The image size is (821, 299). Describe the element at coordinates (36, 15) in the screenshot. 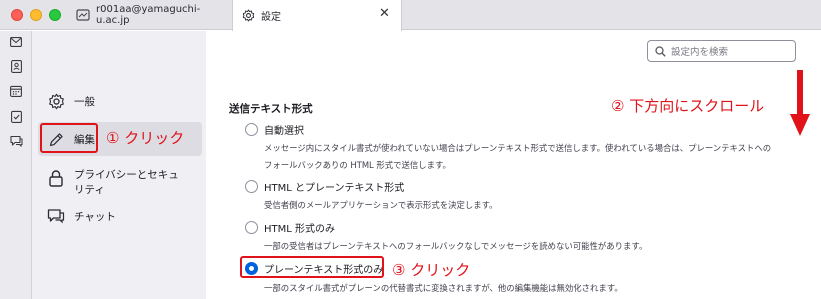

I see `minimize-window-button` at that location.